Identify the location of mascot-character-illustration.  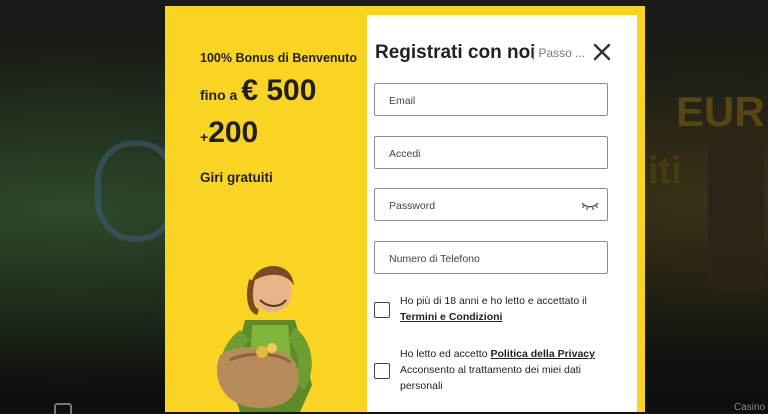
(264, 339).